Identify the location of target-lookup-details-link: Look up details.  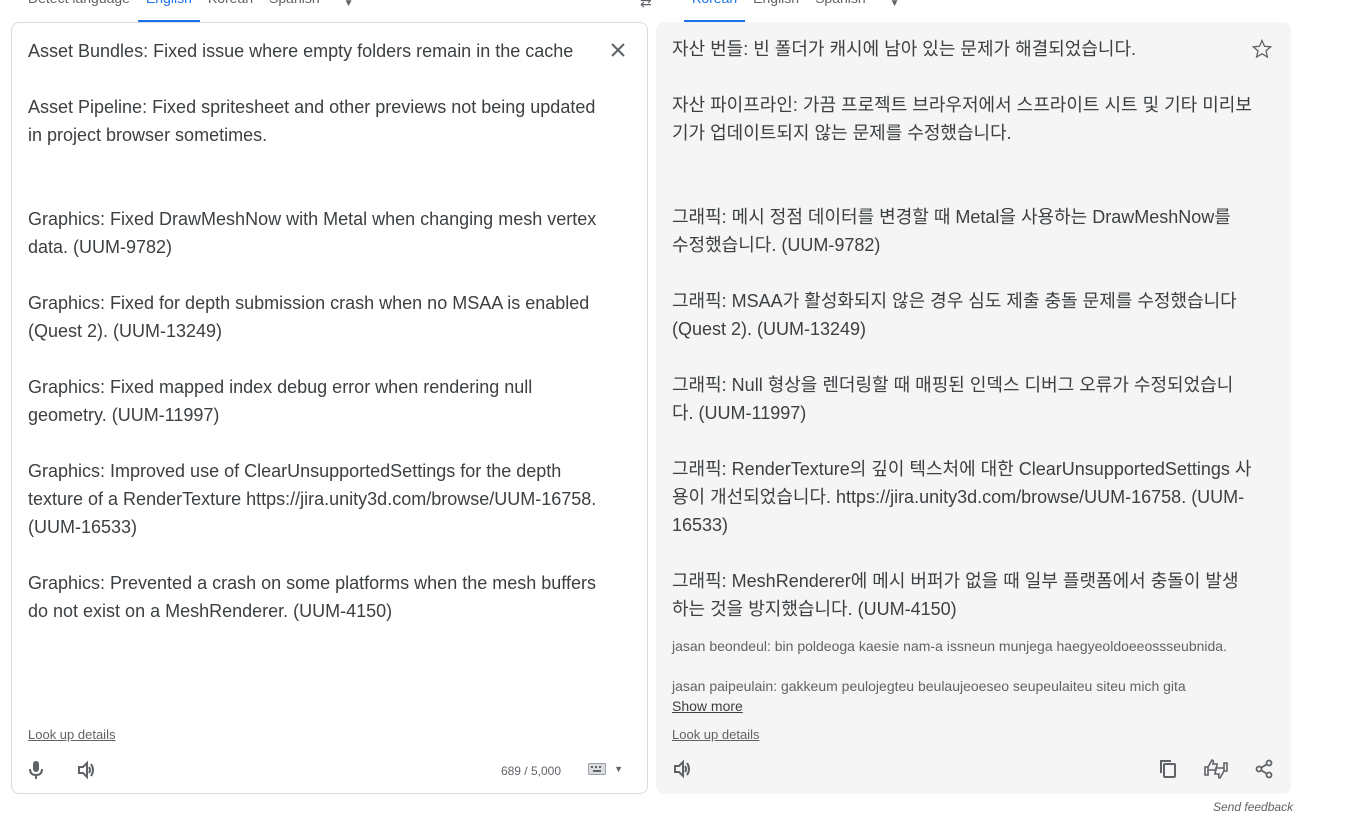
(715, 734).